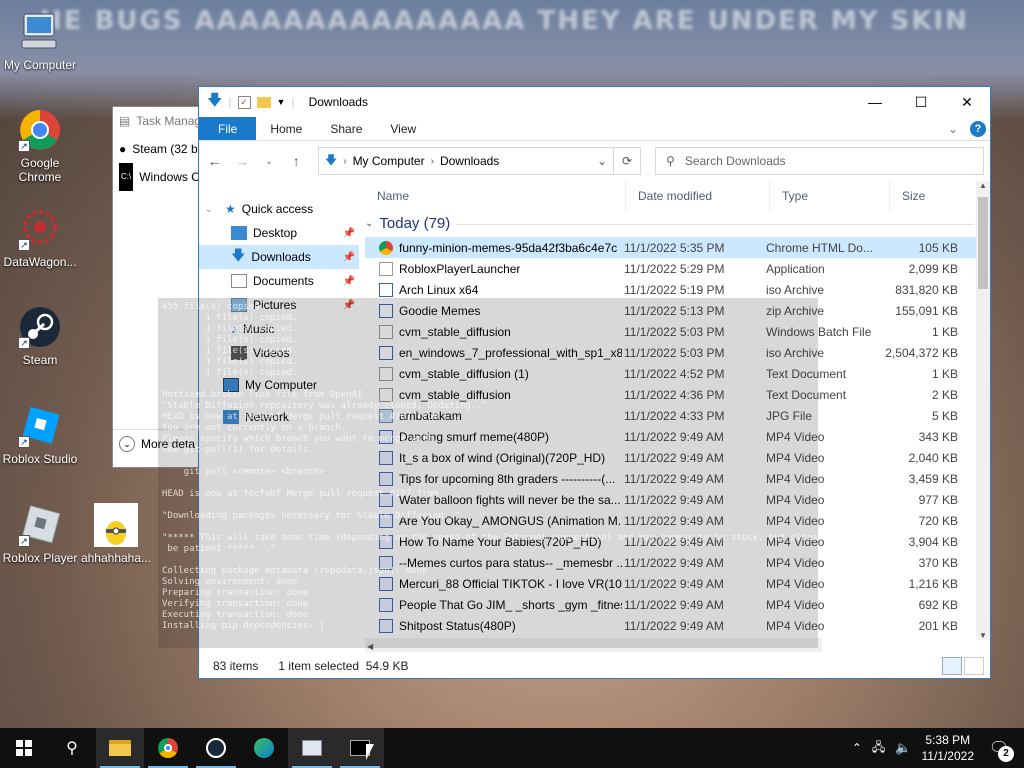 The image size is (1024, 768). I want to click on nav-pictures: Pictures 📌, so click(279, 305).